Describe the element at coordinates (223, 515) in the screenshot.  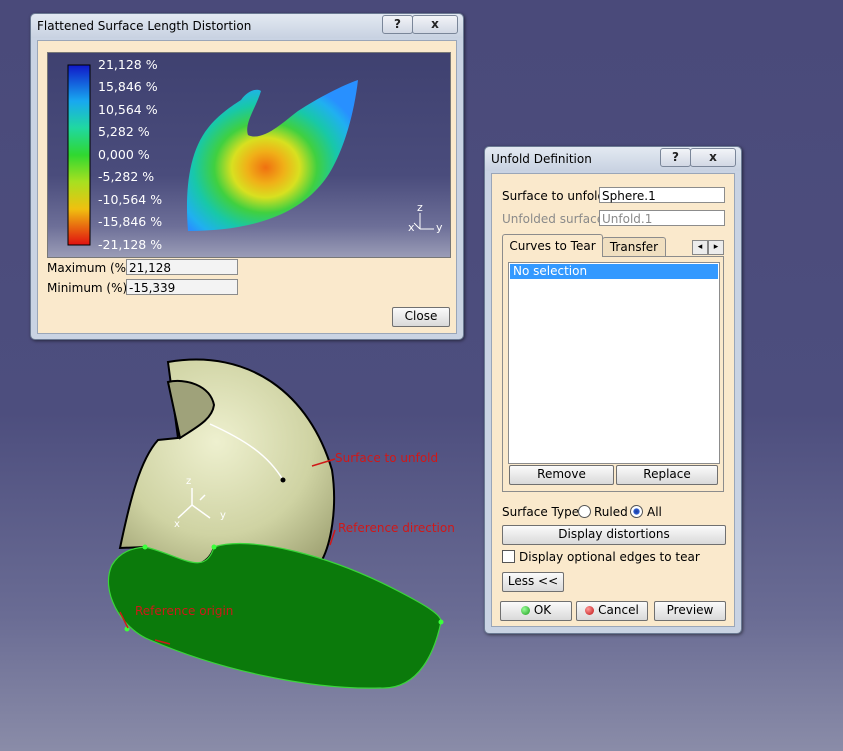
I see `sphere-axis-y: y` at that location.